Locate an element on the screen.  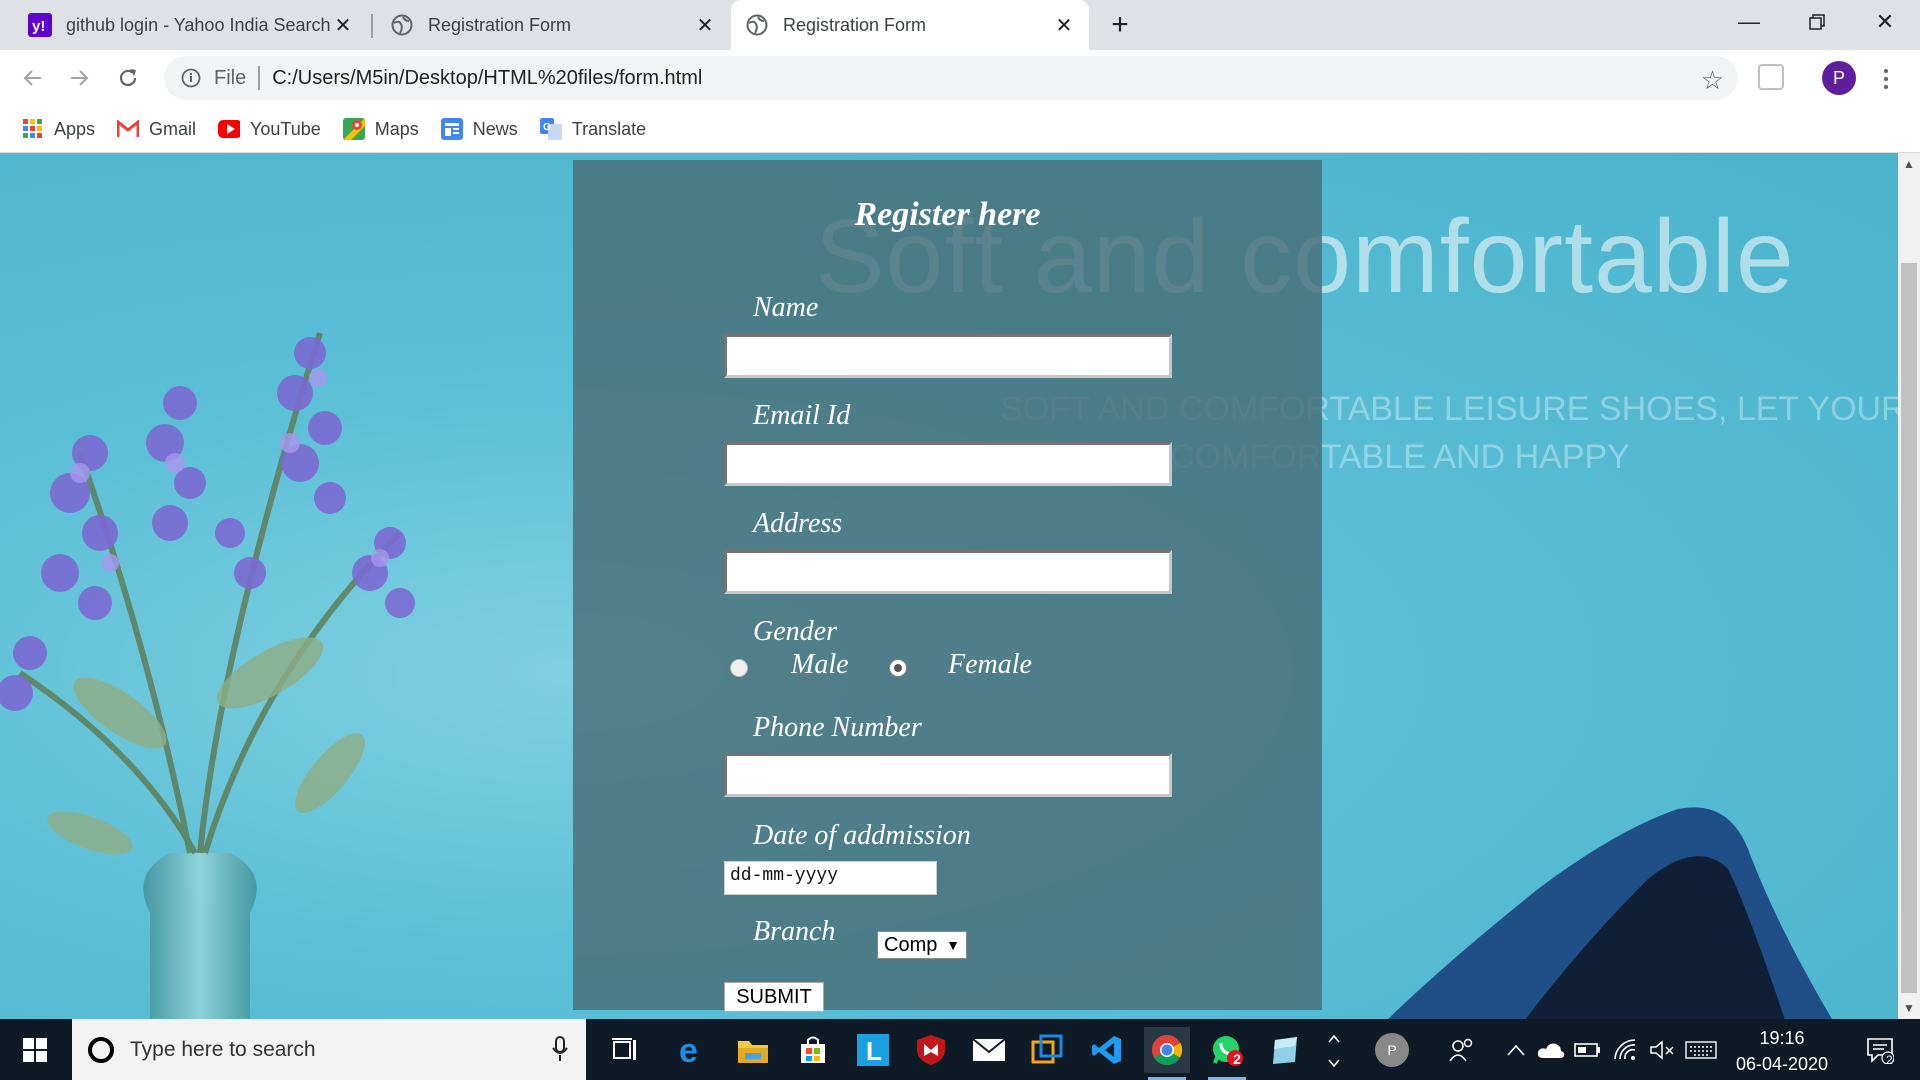
submit-button: SUBMIT is located at coordinates (774, 997).